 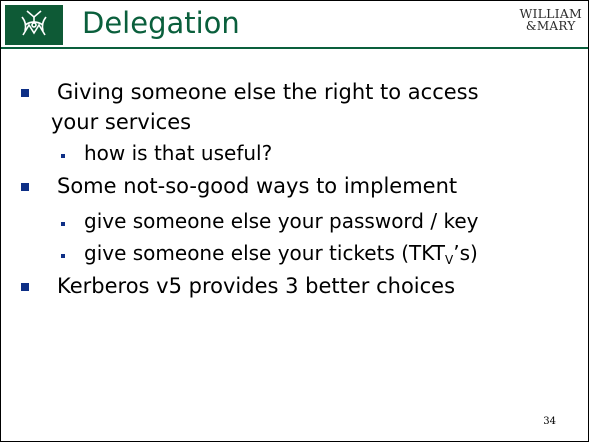 I want to click on bullet-text: Kerberos v5 provides 3 better choices, so click(x=256, y=286).